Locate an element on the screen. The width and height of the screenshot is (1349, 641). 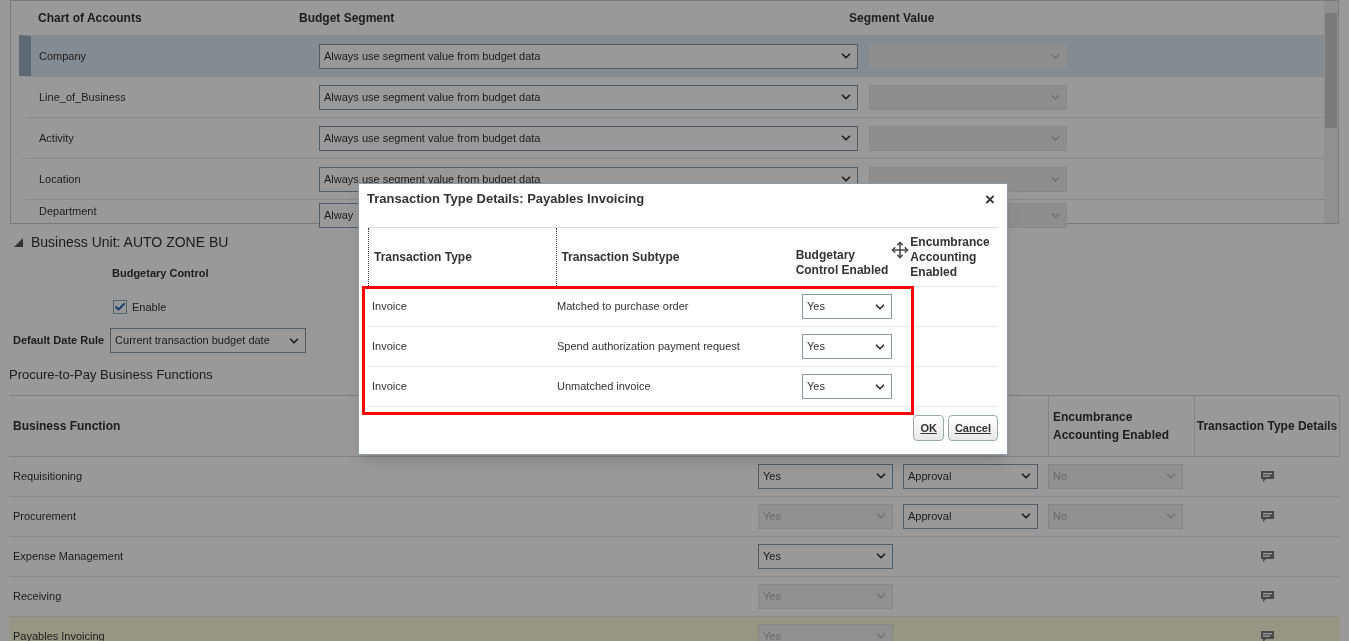
column-header: Chart of Accounts is located at coordinates (90, 18).